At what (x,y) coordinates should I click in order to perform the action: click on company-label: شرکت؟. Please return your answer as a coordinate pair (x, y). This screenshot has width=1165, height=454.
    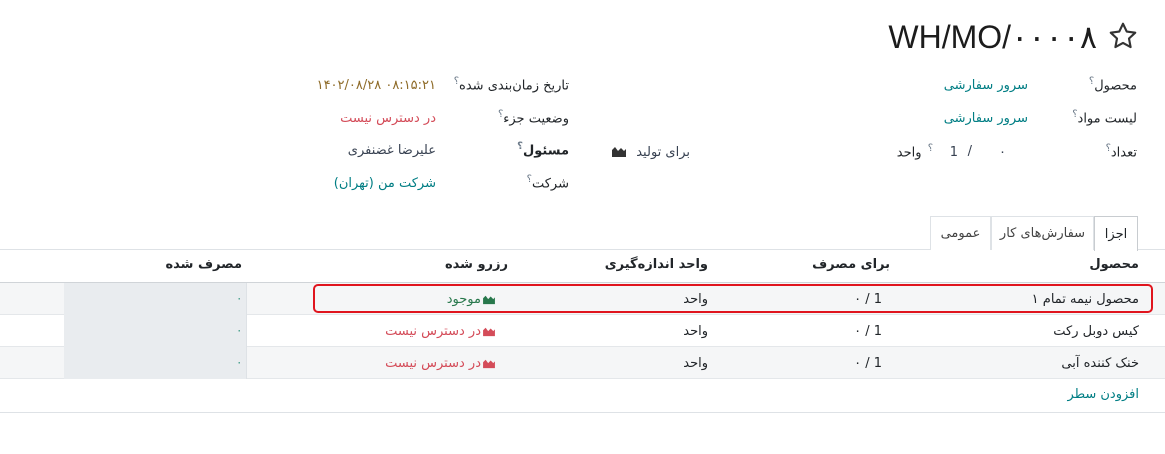
    Looking at the image, I should click on (547, 183).